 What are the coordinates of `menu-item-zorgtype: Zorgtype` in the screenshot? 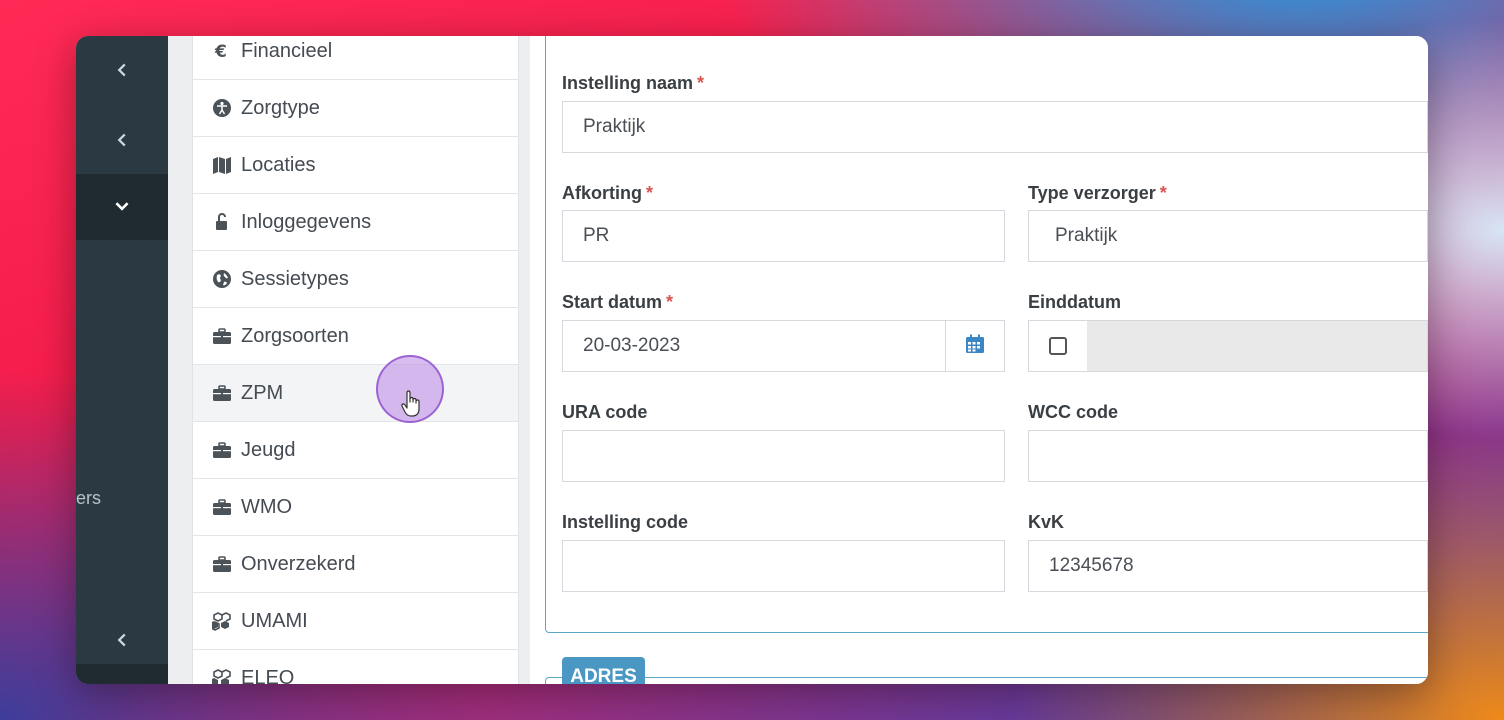 It's located at (355, 108).